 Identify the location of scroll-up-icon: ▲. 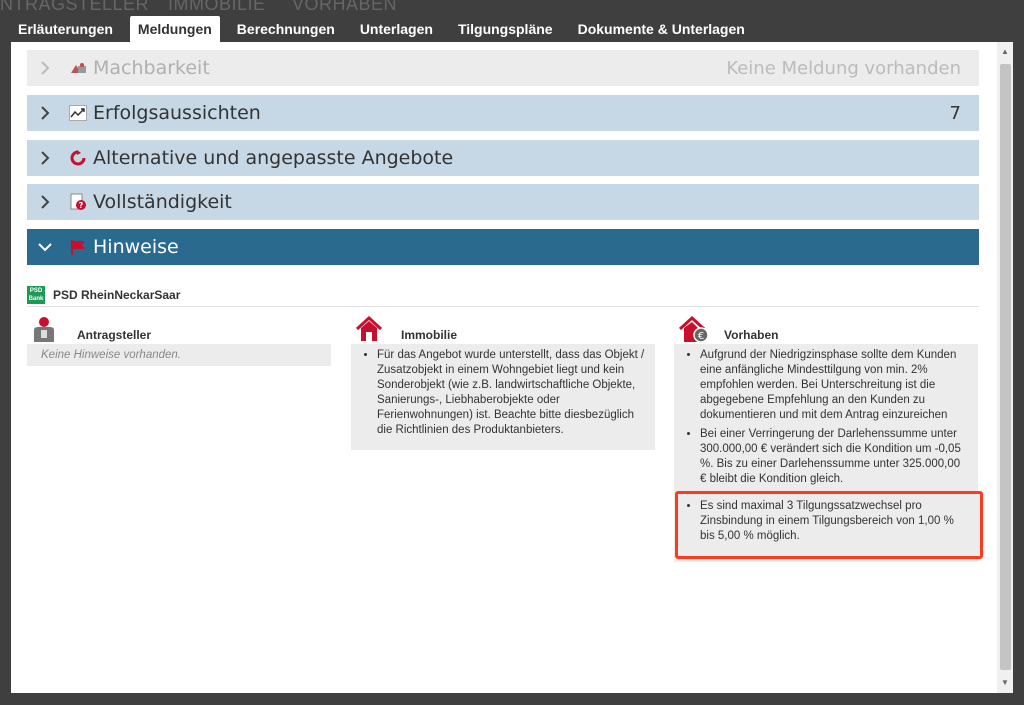
(1005, 52).